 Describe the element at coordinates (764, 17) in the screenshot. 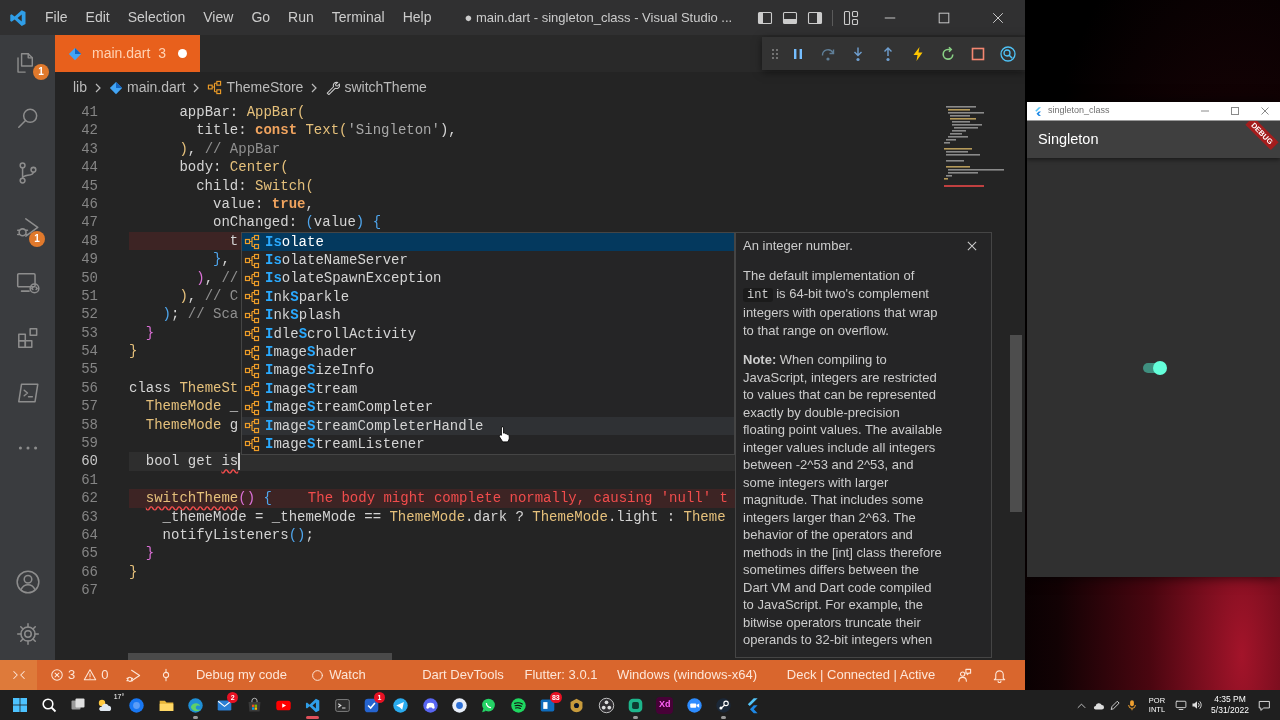

I see `sidebar-layout-icon` at that location.